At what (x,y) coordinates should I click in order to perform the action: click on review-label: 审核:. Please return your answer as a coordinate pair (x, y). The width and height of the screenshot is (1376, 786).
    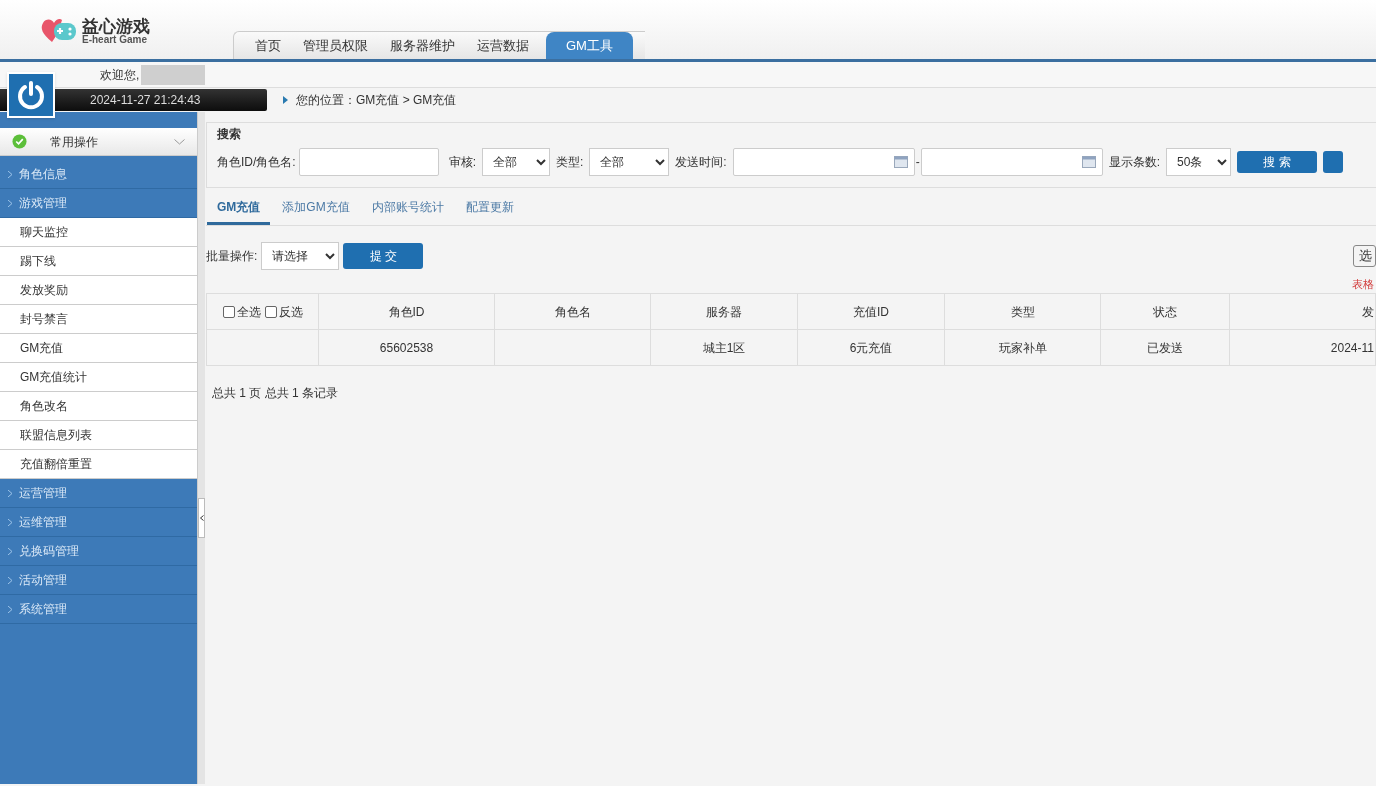
    Looking at the image, I should click on (462, 162).